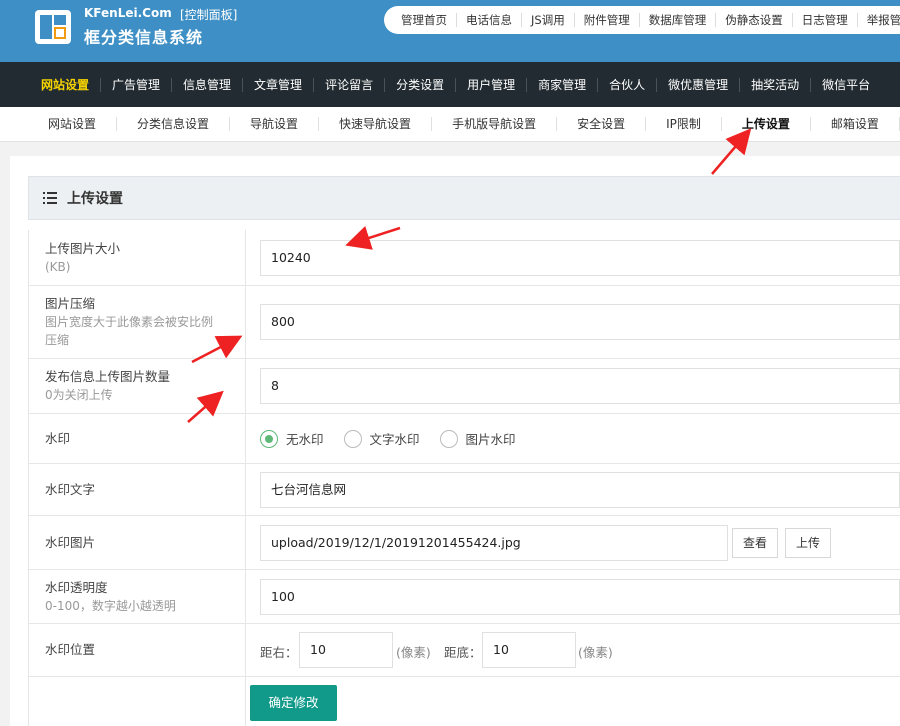  Describe the element at coordinates (70, 489) in the screenshot. I see `label-watermark-text: 水印文字` at that location.